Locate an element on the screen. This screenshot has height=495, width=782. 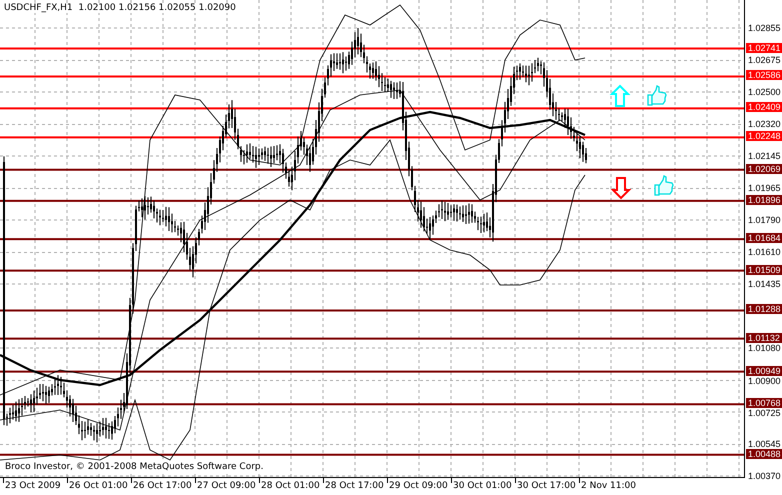
price-tick-label: 1.00545 is located at coordinates (764, 443).